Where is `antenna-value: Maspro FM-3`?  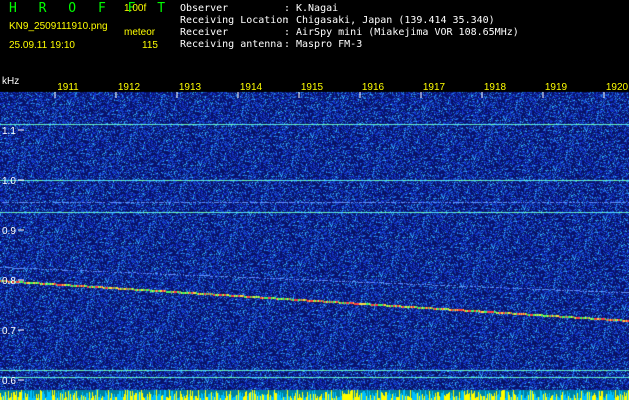
antenna-value: Maspro FM-3 is located at coordinates (329, 44).